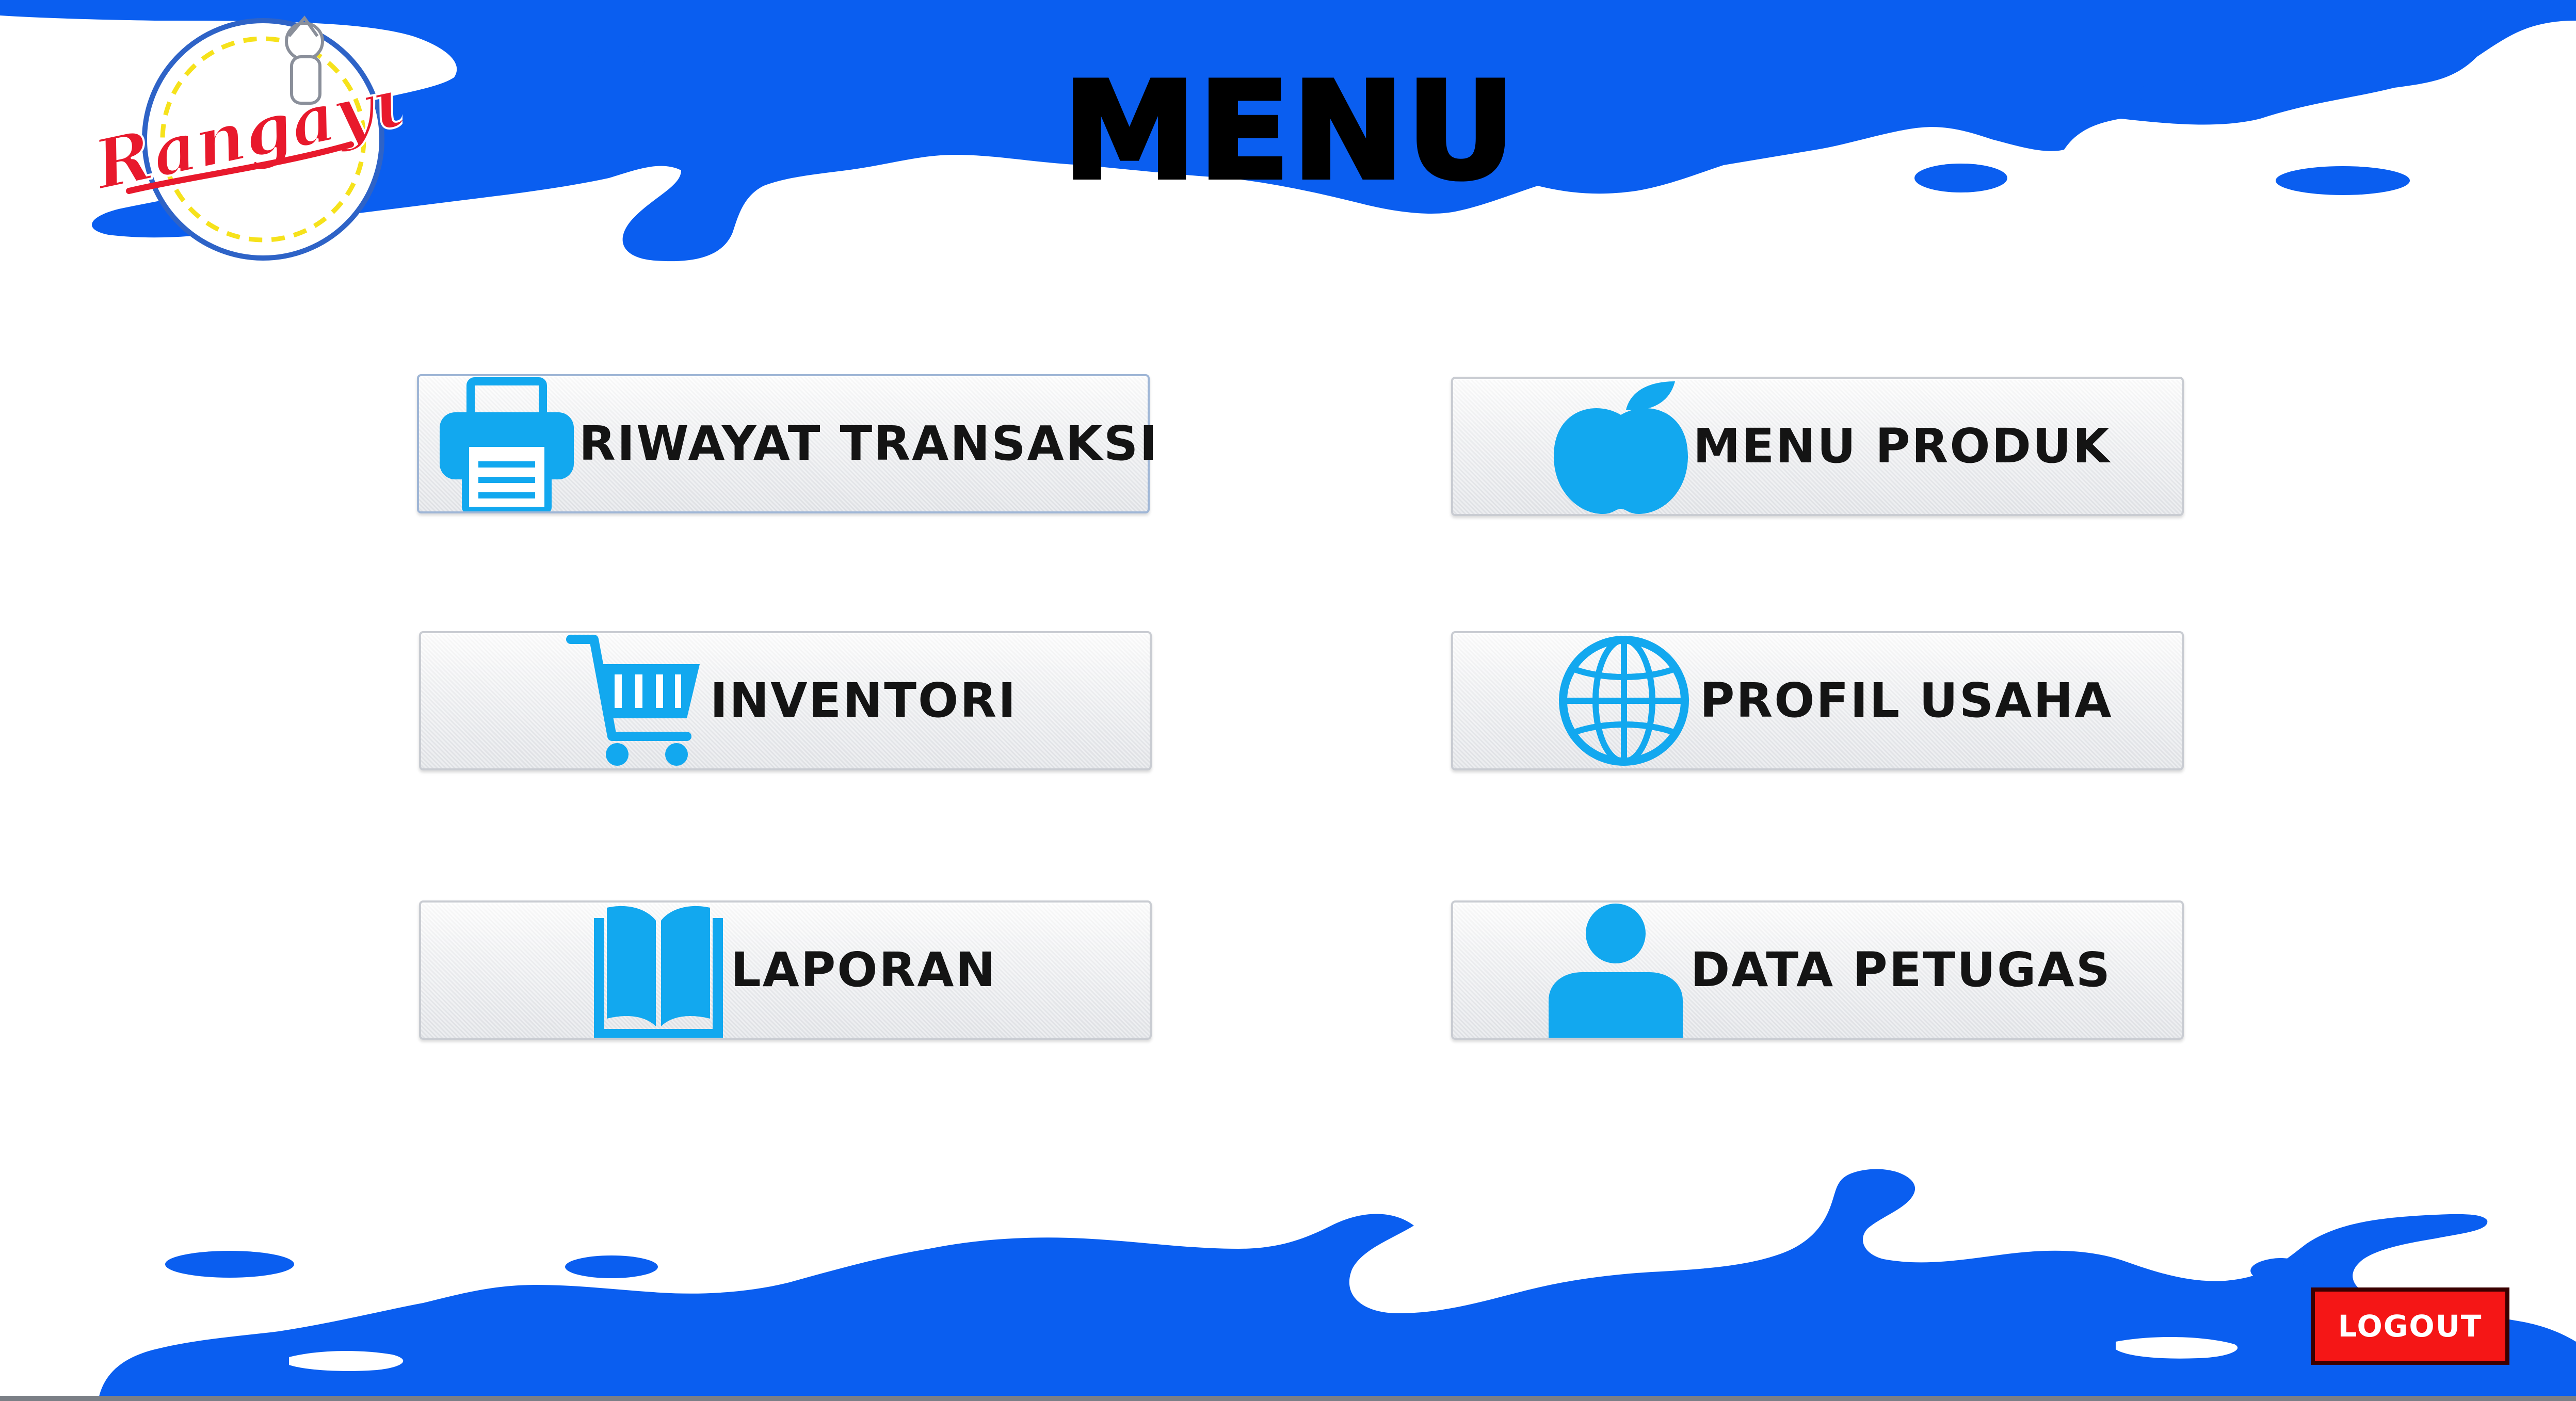 The height and width of the screenshot is (1401, 2576). Describe the element at coordinates (507, 444) in the screenshot. I see `printer-icon` at that location.